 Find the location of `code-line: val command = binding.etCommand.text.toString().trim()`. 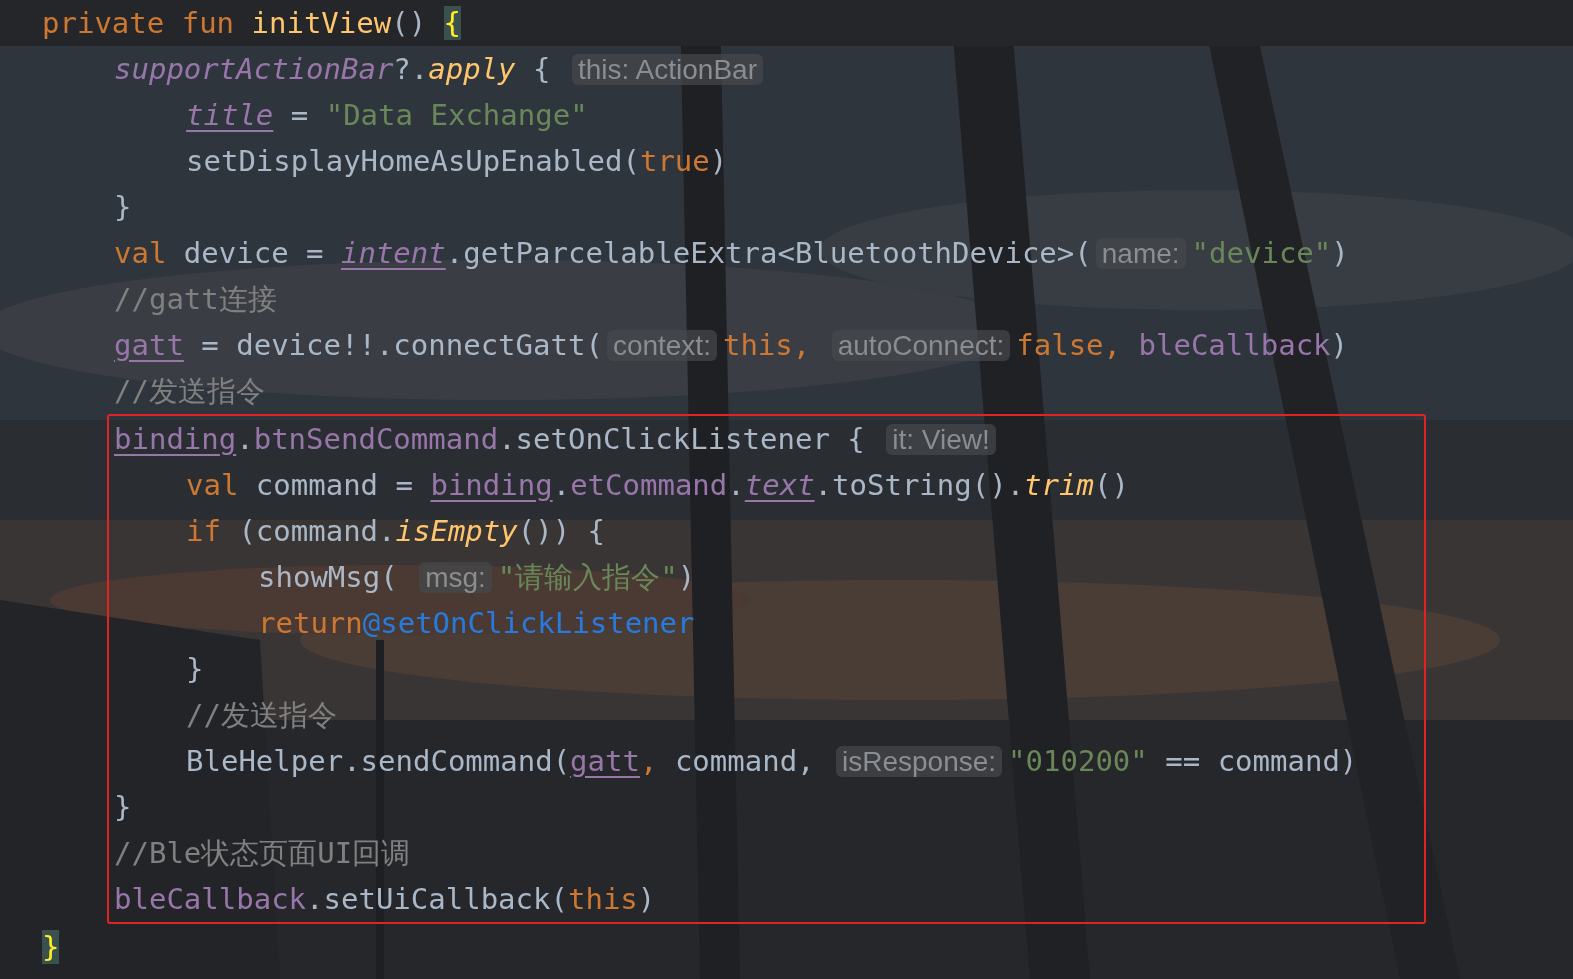

code-line: val command = binding.etCommand.text.toString().trim() is located at coordinates (657, 485).